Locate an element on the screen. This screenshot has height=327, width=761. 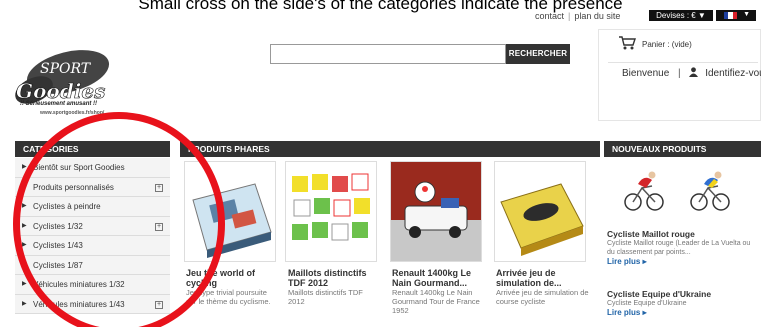
new-product-desc: Cycliste Equipe d'Ukraine is located at coordinates (647, 303).